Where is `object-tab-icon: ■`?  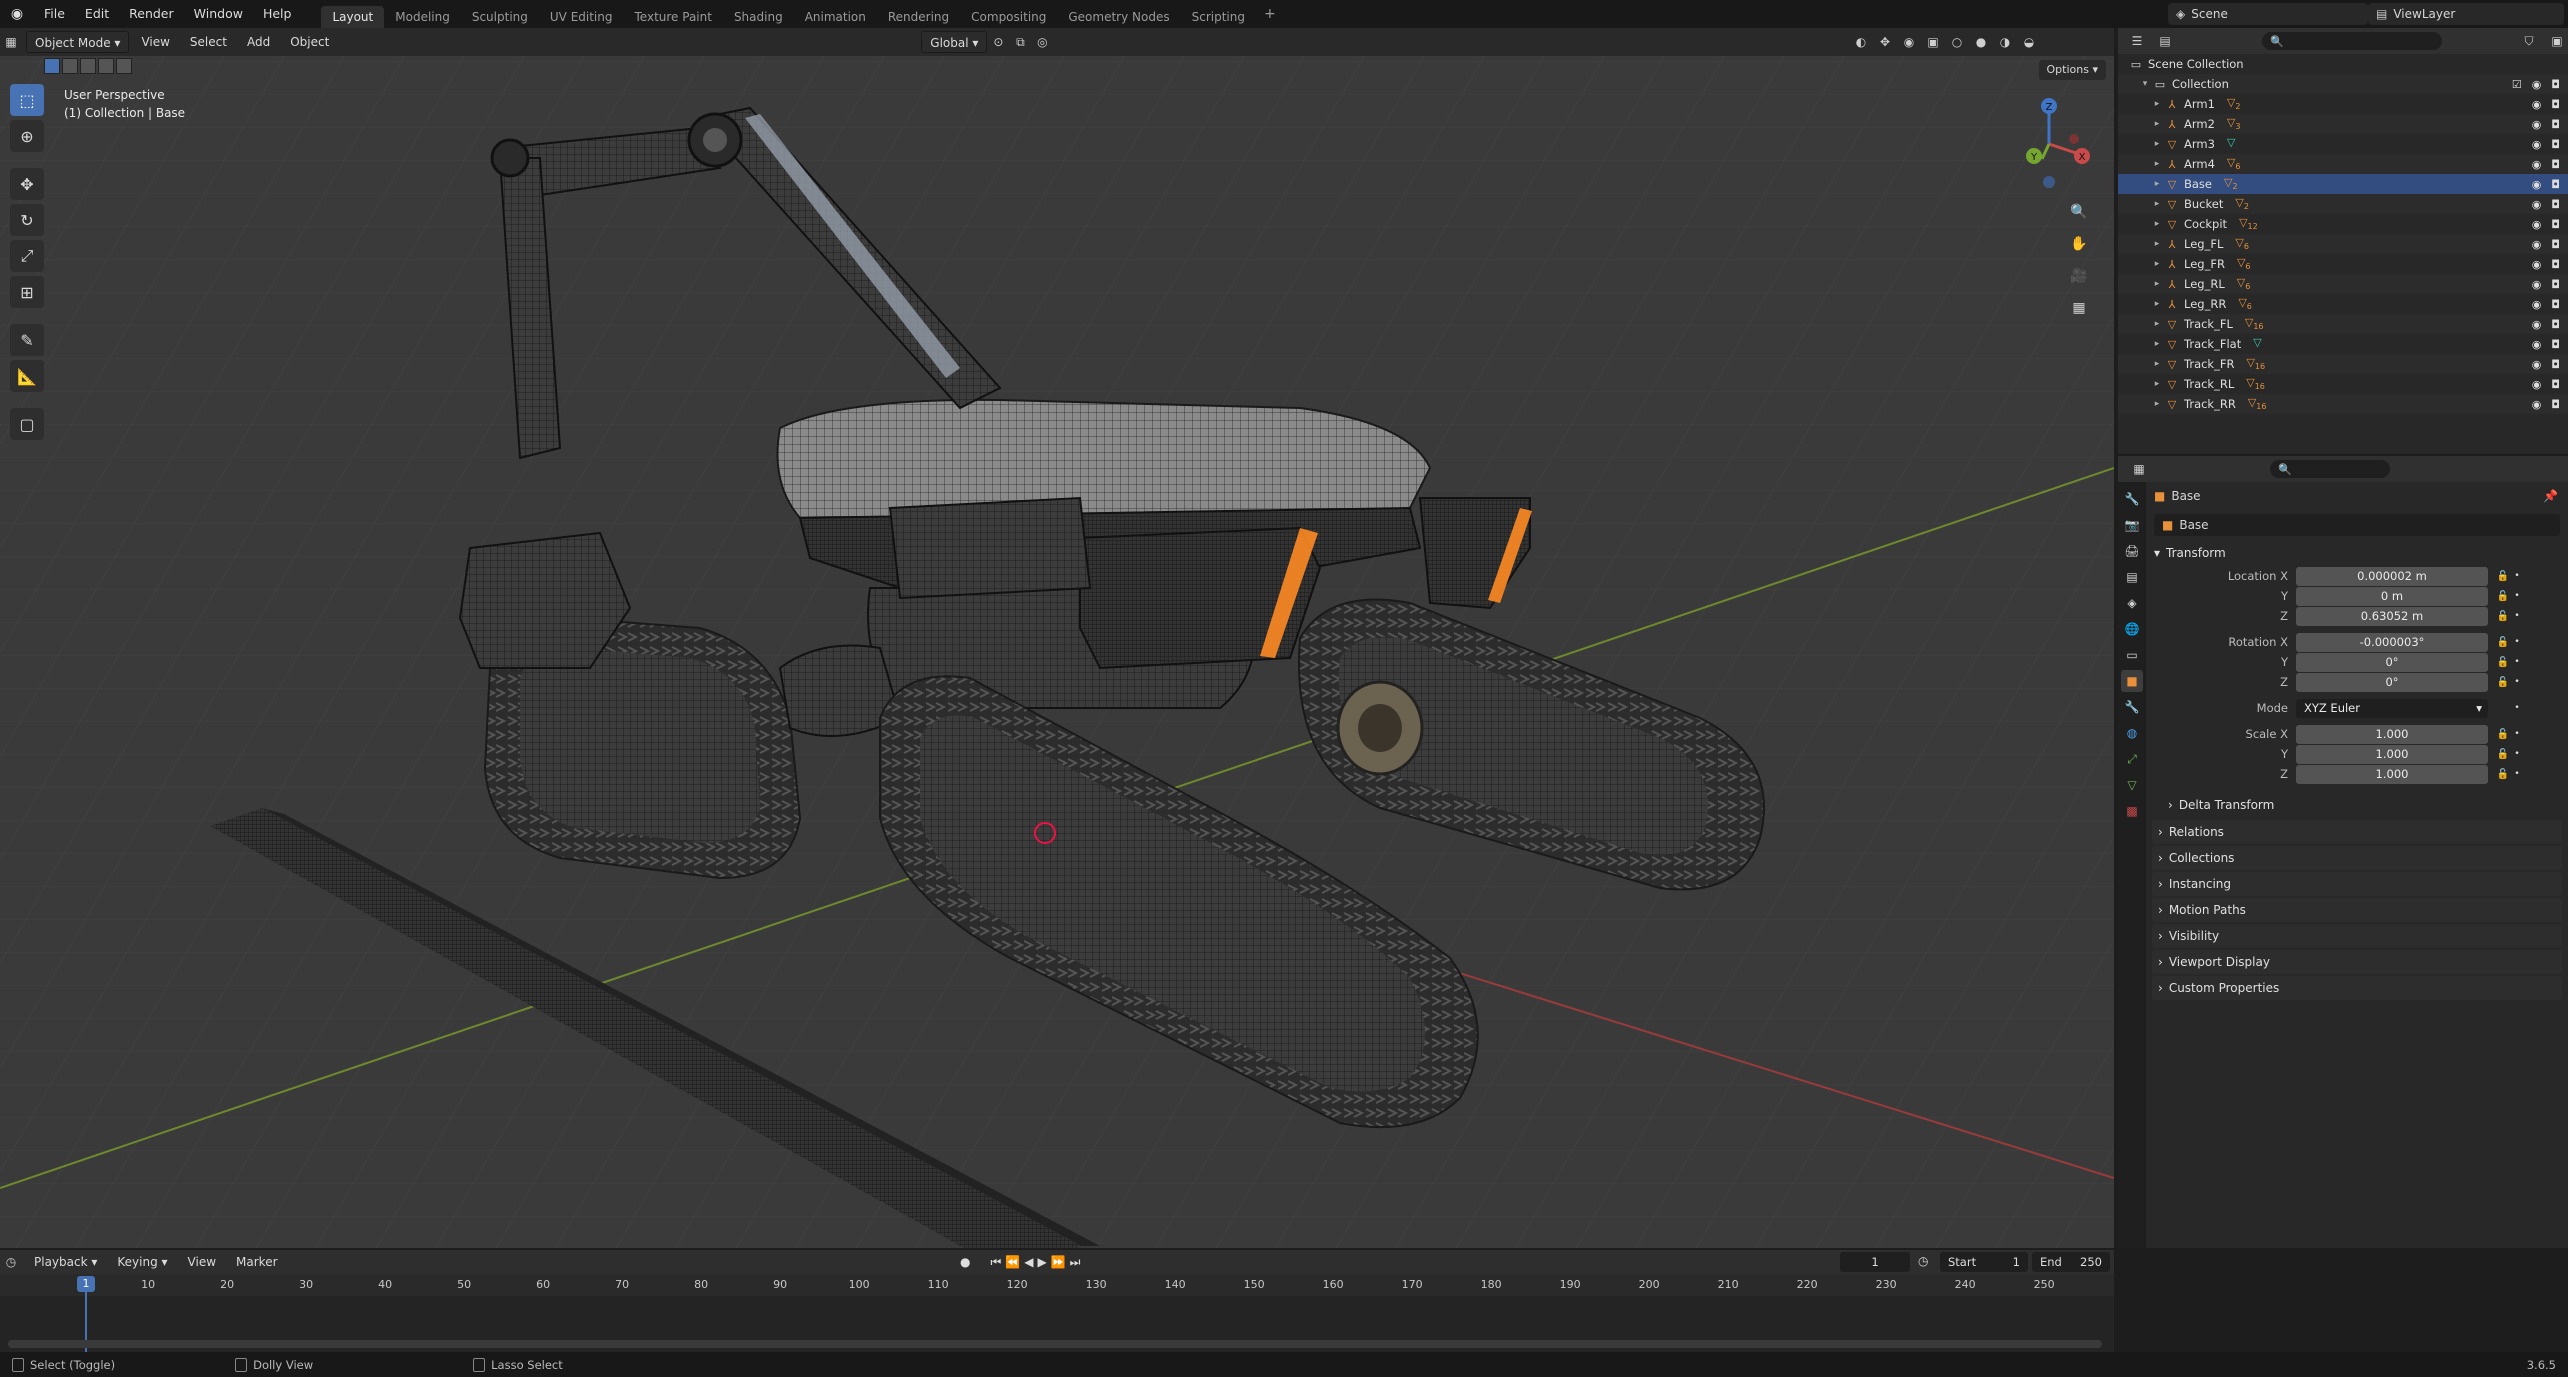
object-tab-icon: ■ is located at coordinates (2132, 681).